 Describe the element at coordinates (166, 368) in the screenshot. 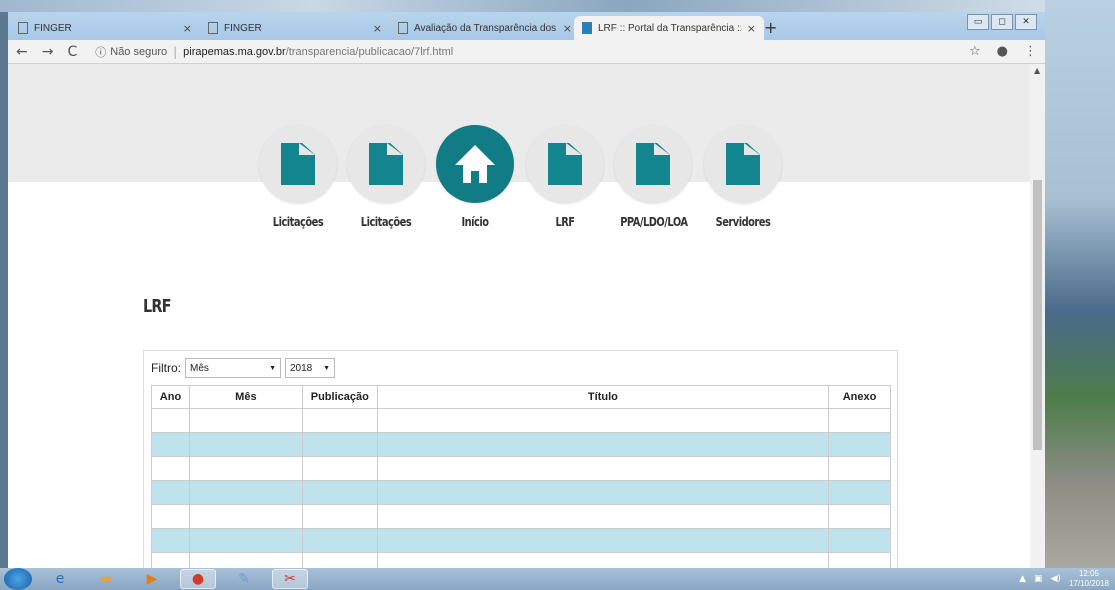

I see `filter-label: Filtro:` at that location.